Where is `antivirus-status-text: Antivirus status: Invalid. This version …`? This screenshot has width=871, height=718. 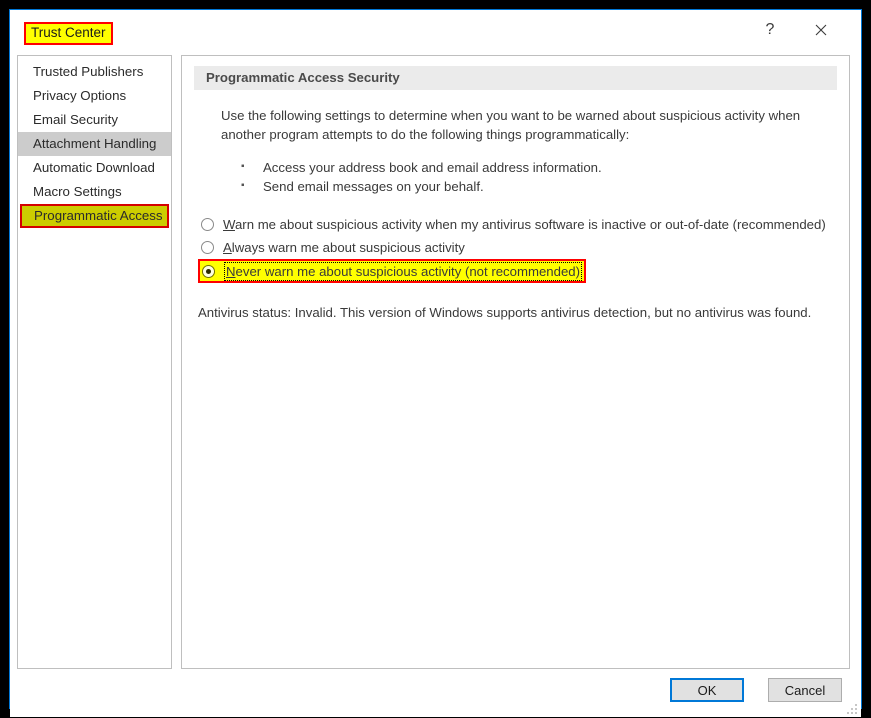
antivirus-status-text: Antivirus status: Invalid. This version … is located at coordinates (505, 312).